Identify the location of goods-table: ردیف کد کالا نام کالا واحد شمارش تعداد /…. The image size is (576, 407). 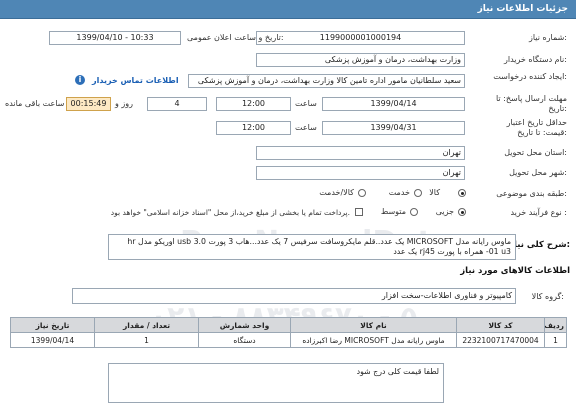
(288, 332).